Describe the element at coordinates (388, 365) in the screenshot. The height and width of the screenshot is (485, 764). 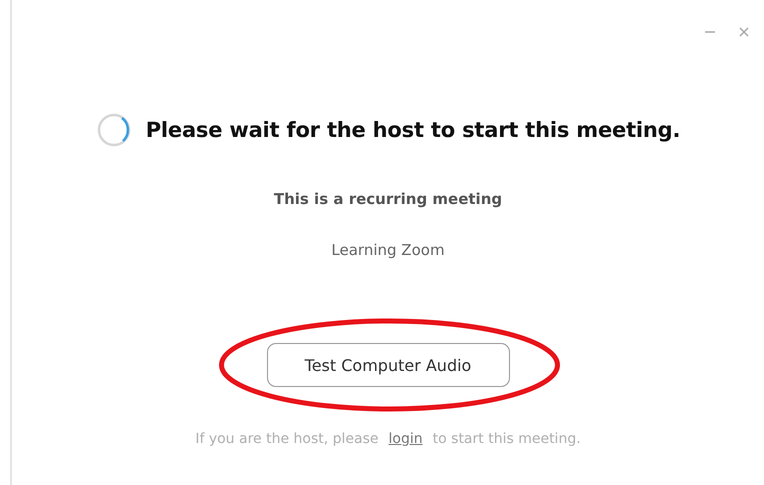
I see `test-audio-button: Test Computer Audio` at that location.